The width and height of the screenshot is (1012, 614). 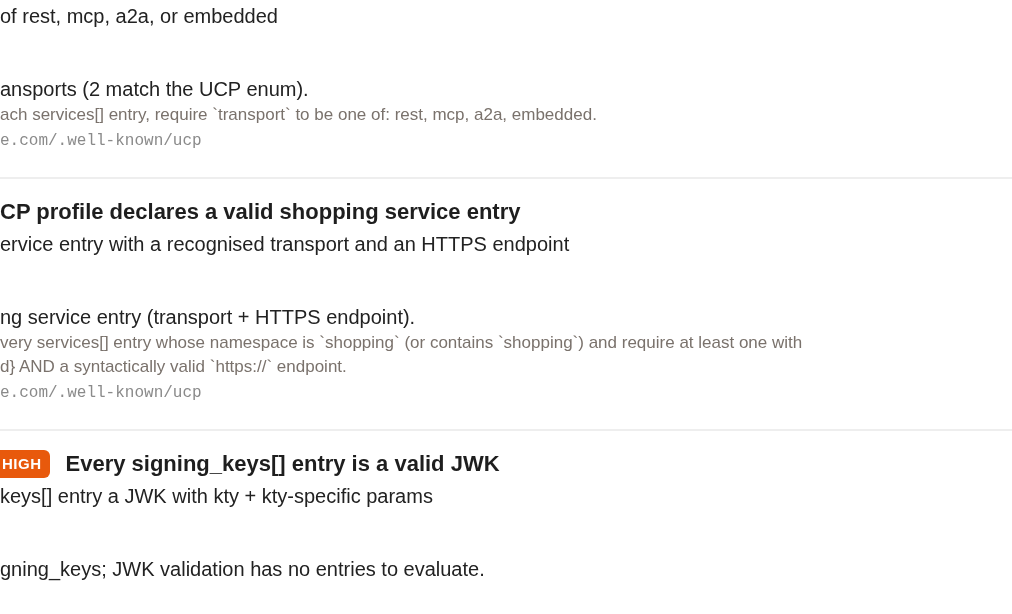 I want to click on check-result: gning_keys; JWK validation has no entries to evaluate., so click(x=242, y=570).